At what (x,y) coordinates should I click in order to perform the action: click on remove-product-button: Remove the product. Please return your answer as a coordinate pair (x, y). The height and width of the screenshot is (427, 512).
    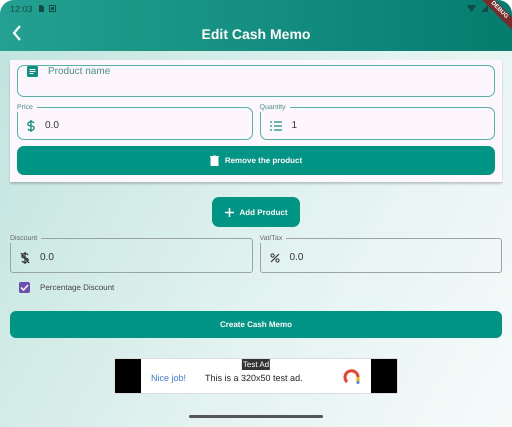
    Looking at the image, I should click on (256, 160).